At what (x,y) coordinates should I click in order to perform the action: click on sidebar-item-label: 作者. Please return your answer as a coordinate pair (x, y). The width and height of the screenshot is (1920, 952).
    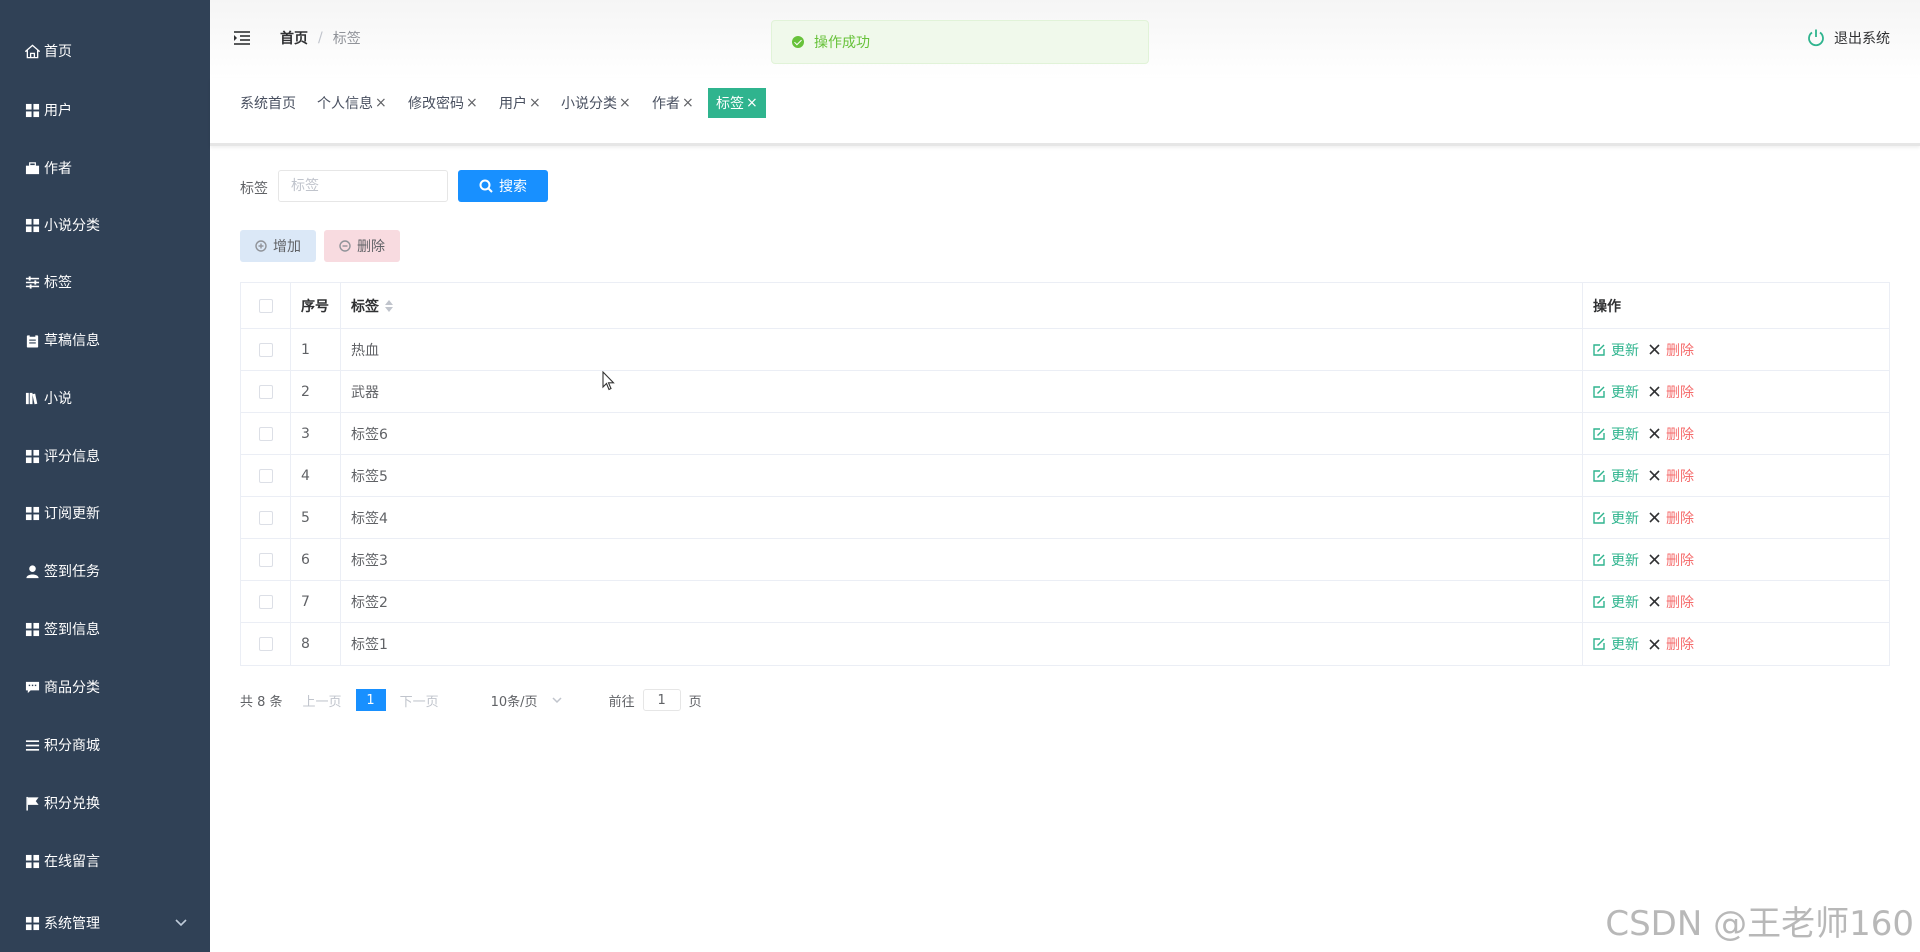
    Looking at the image, I should click on (58, 169).